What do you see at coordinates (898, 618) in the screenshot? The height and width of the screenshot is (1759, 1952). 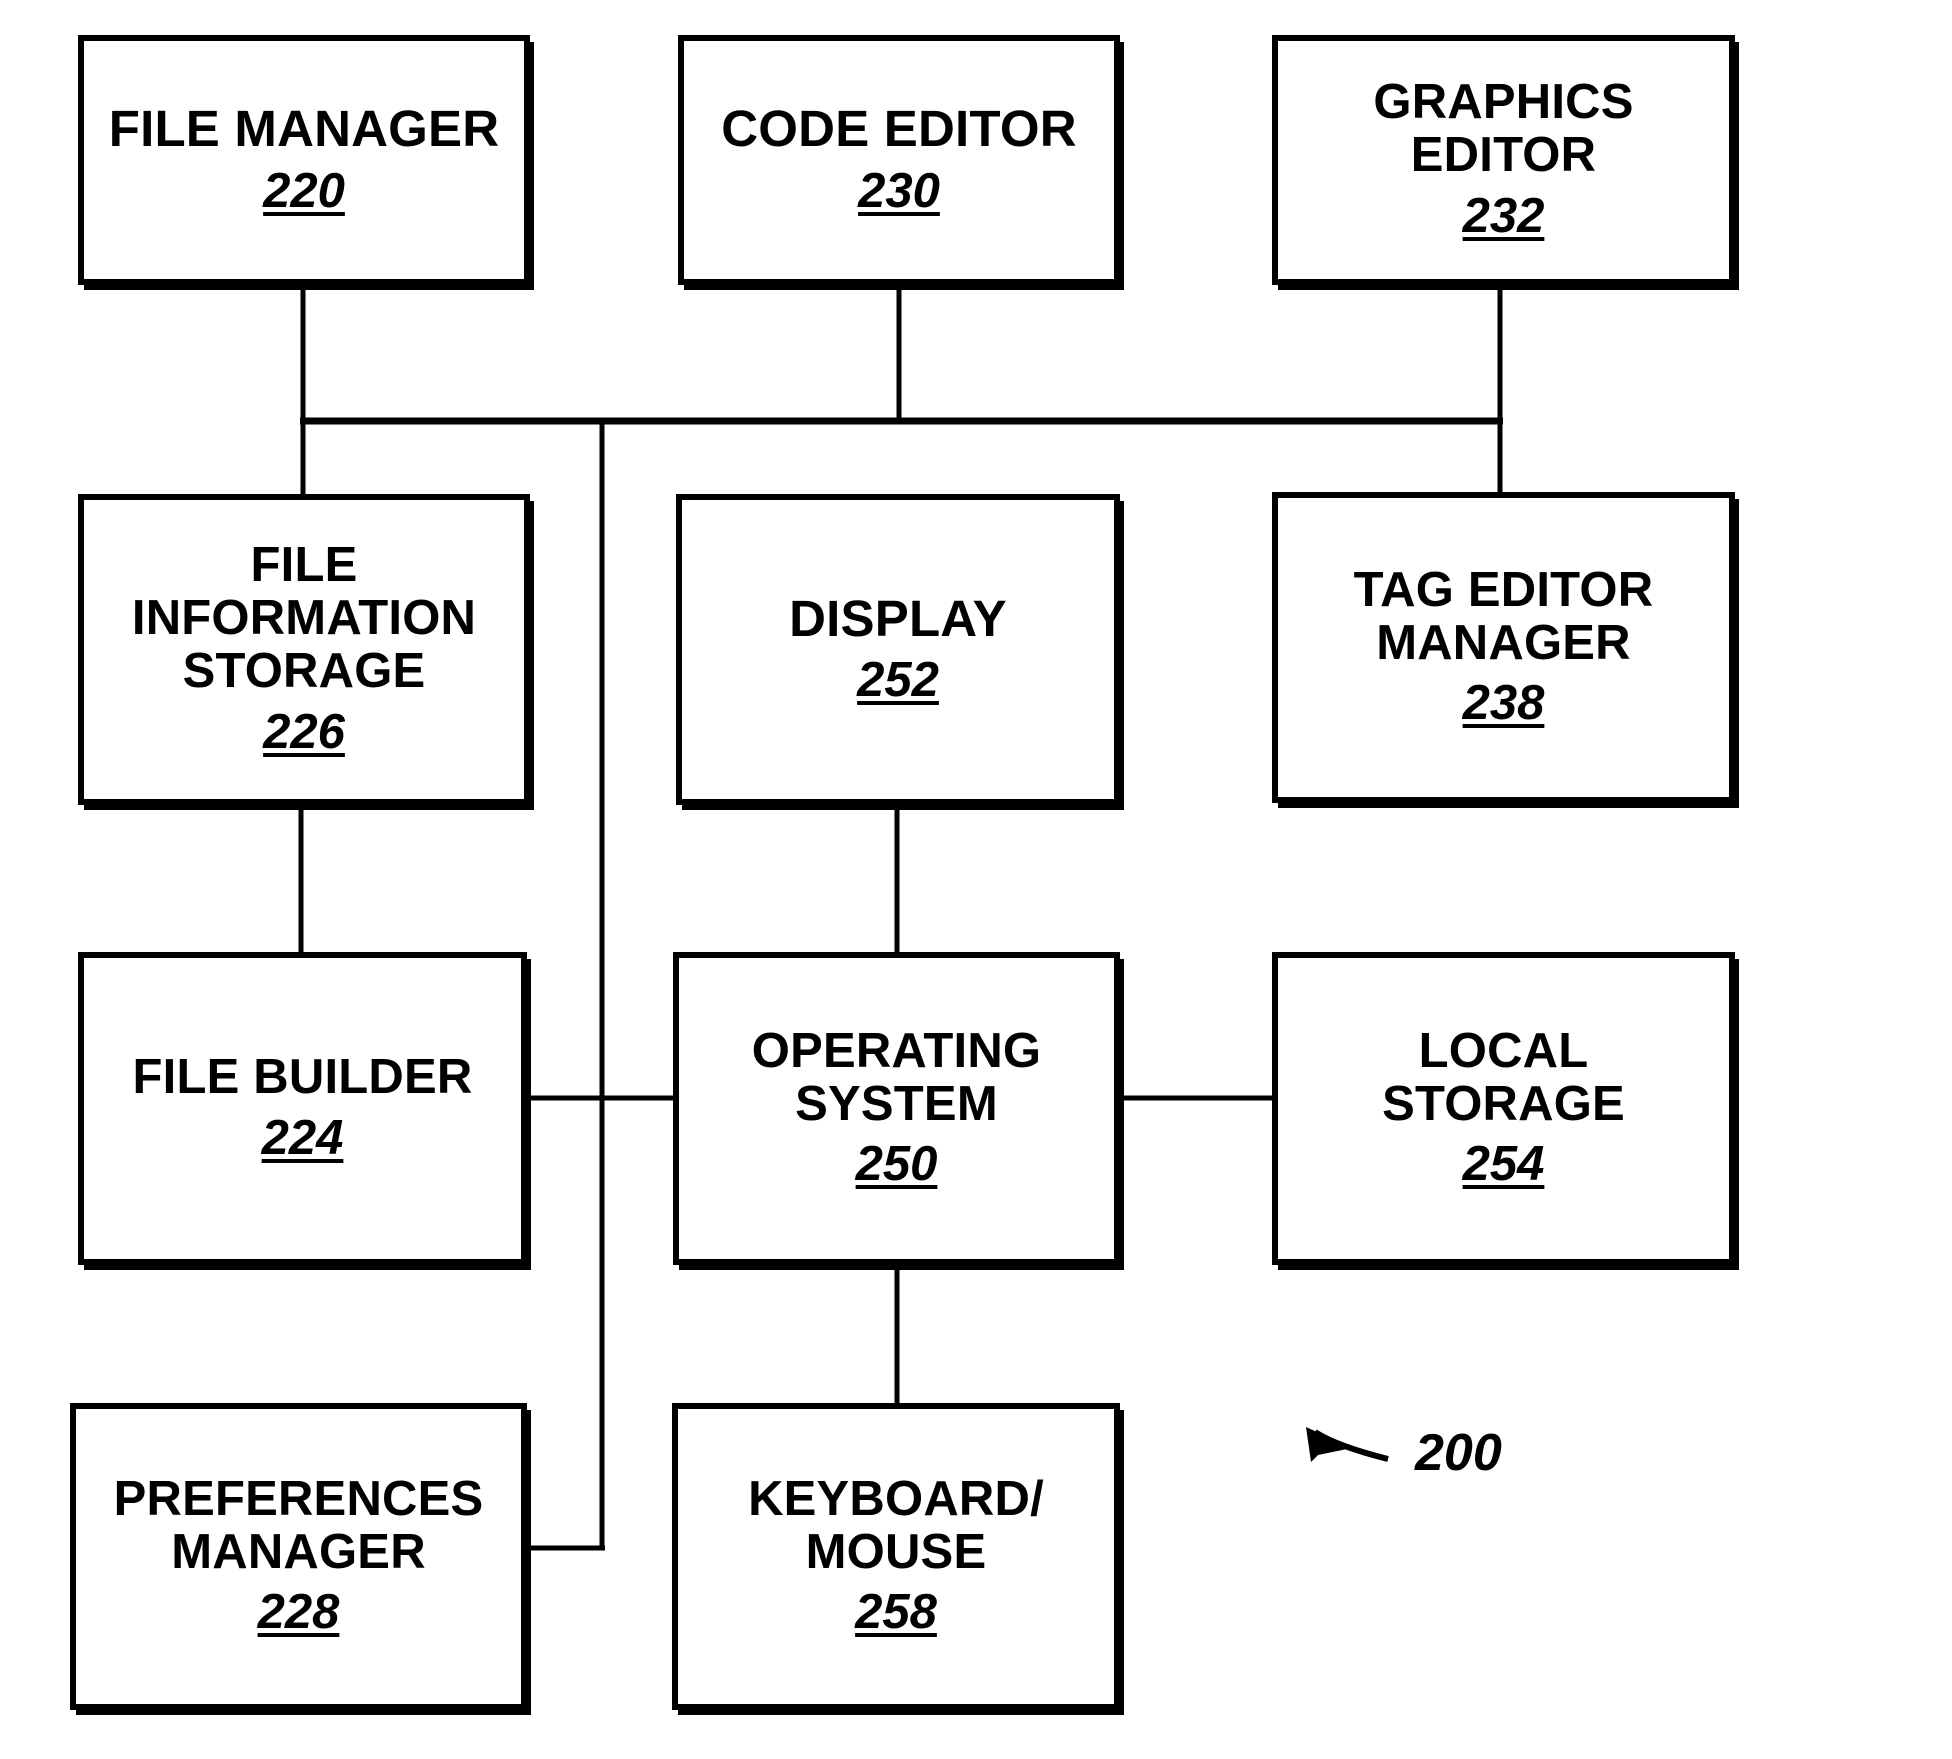 I see `block-display-title: DISPLAY` at bounding box center [898, 618].